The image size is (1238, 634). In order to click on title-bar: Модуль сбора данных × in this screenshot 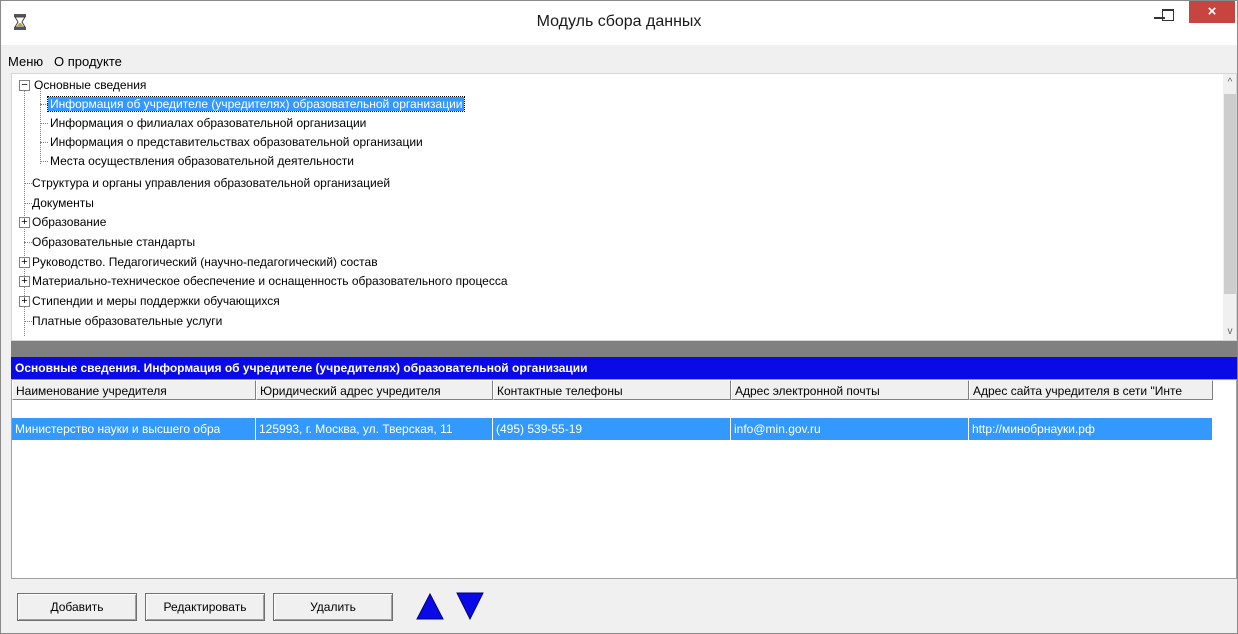, I will do `click(619, 23)`.